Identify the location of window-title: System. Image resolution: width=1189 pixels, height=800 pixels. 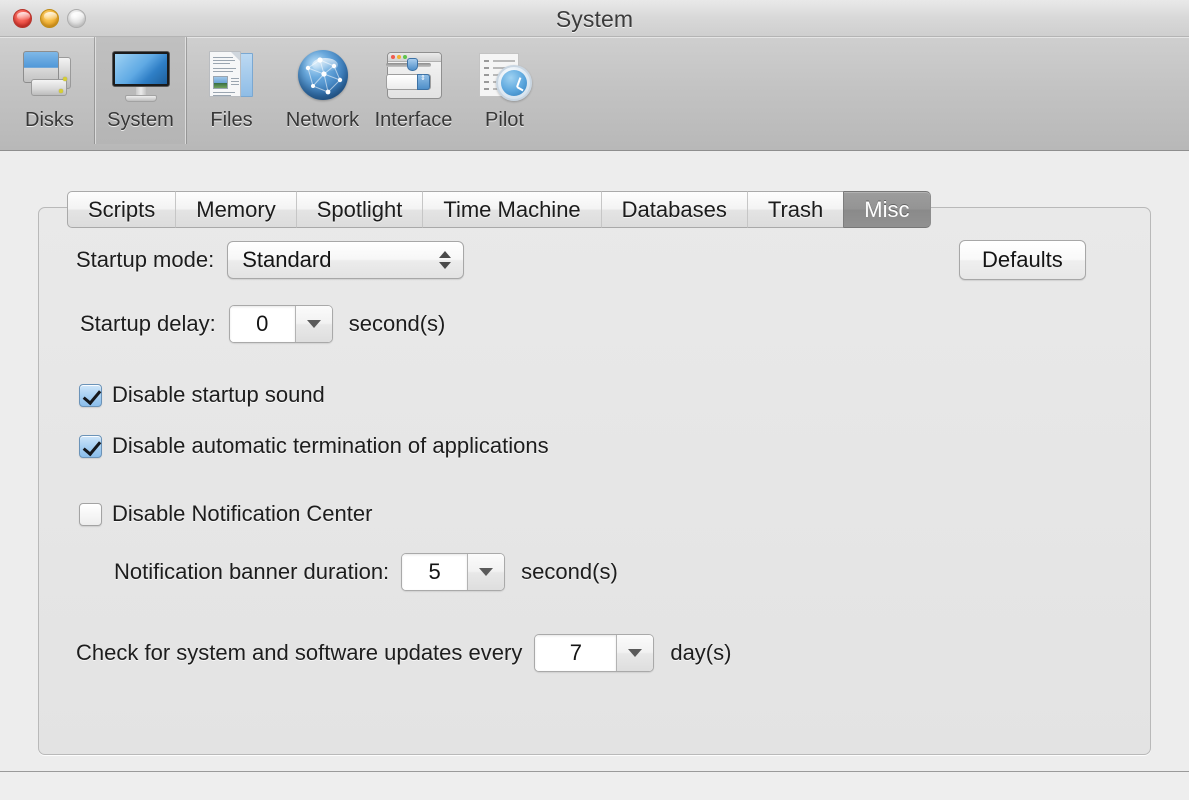
(594, 19).